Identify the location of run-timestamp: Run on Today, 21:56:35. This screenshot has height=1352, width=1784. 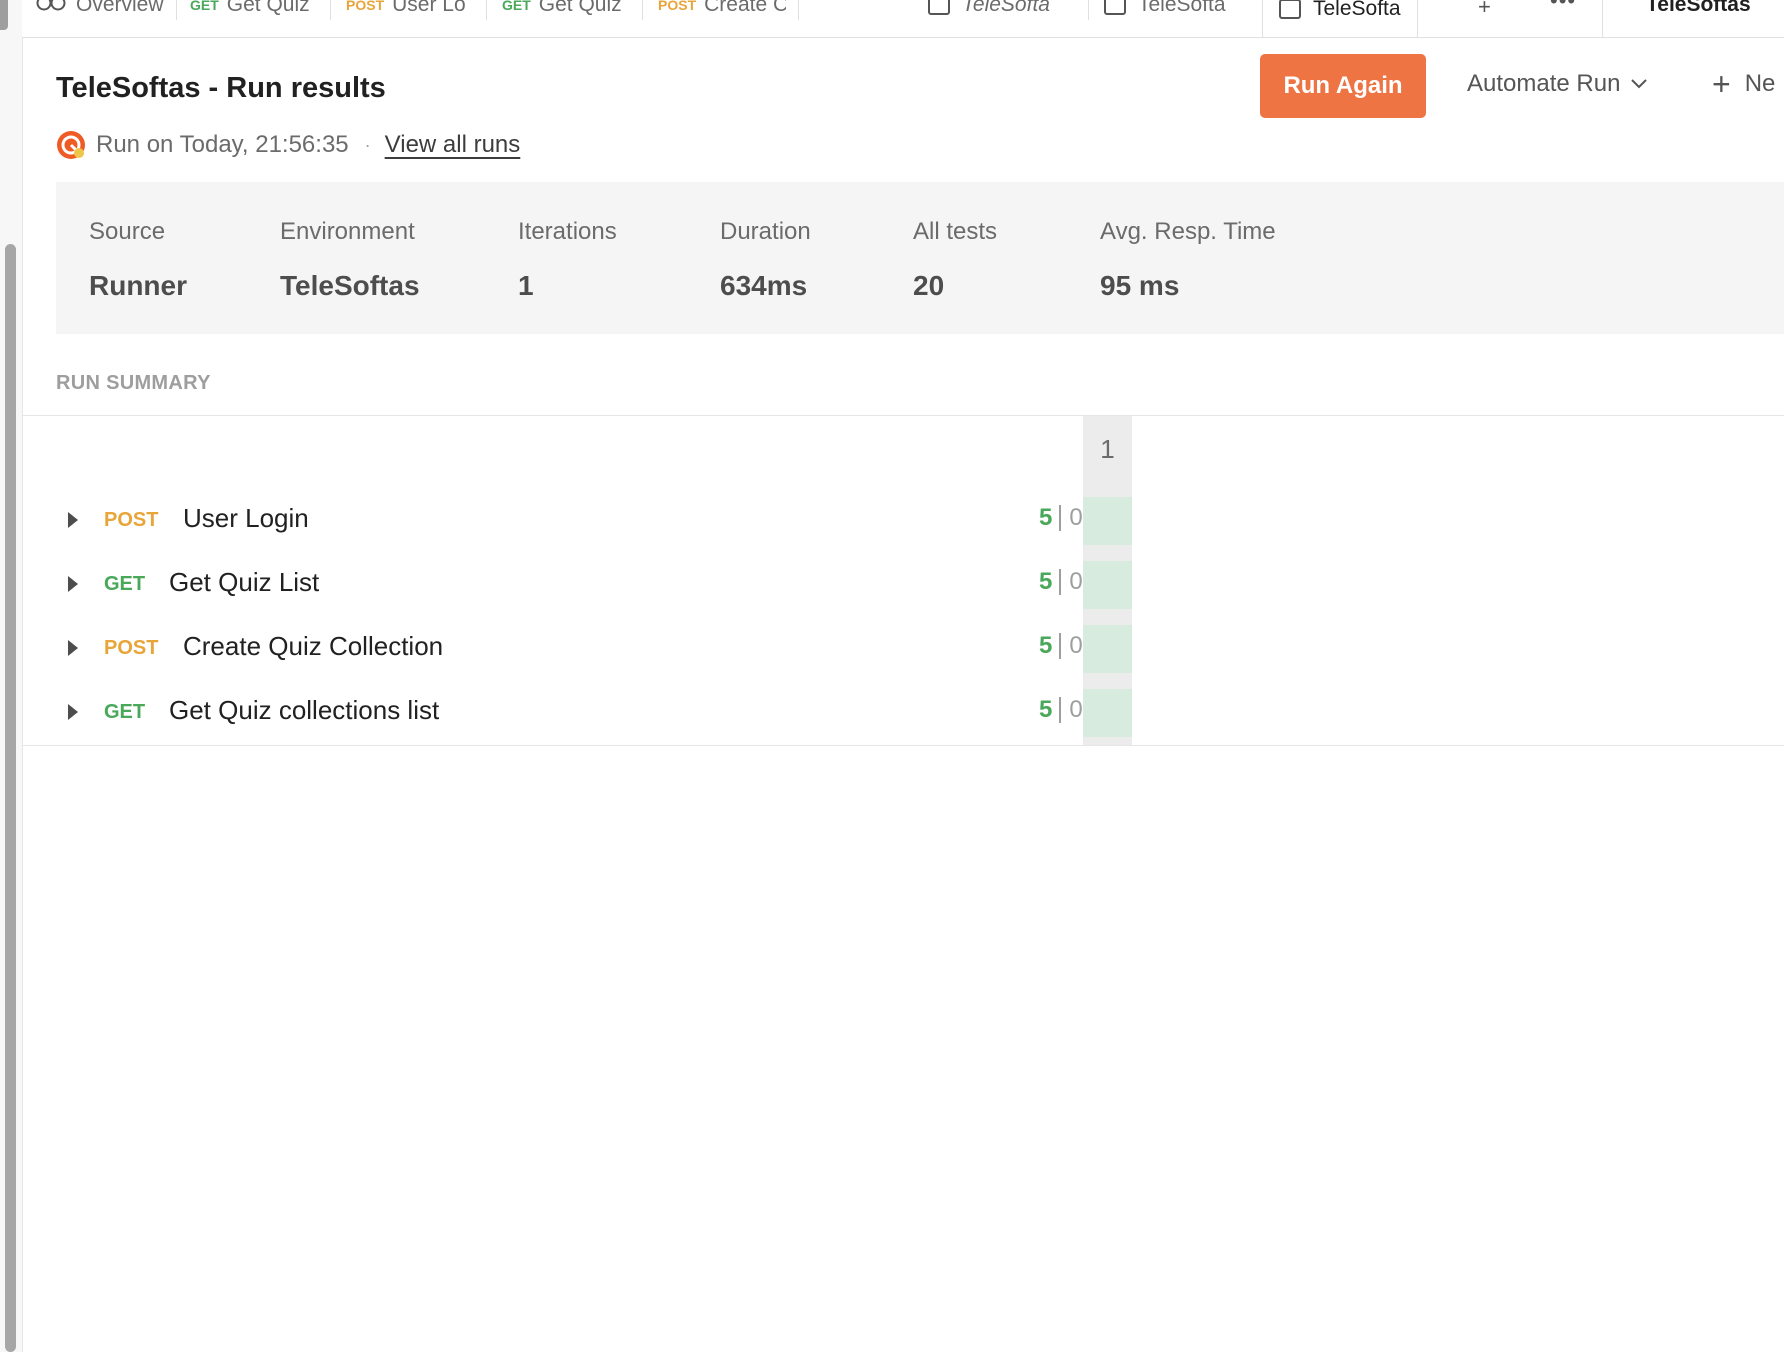
(222, 144).